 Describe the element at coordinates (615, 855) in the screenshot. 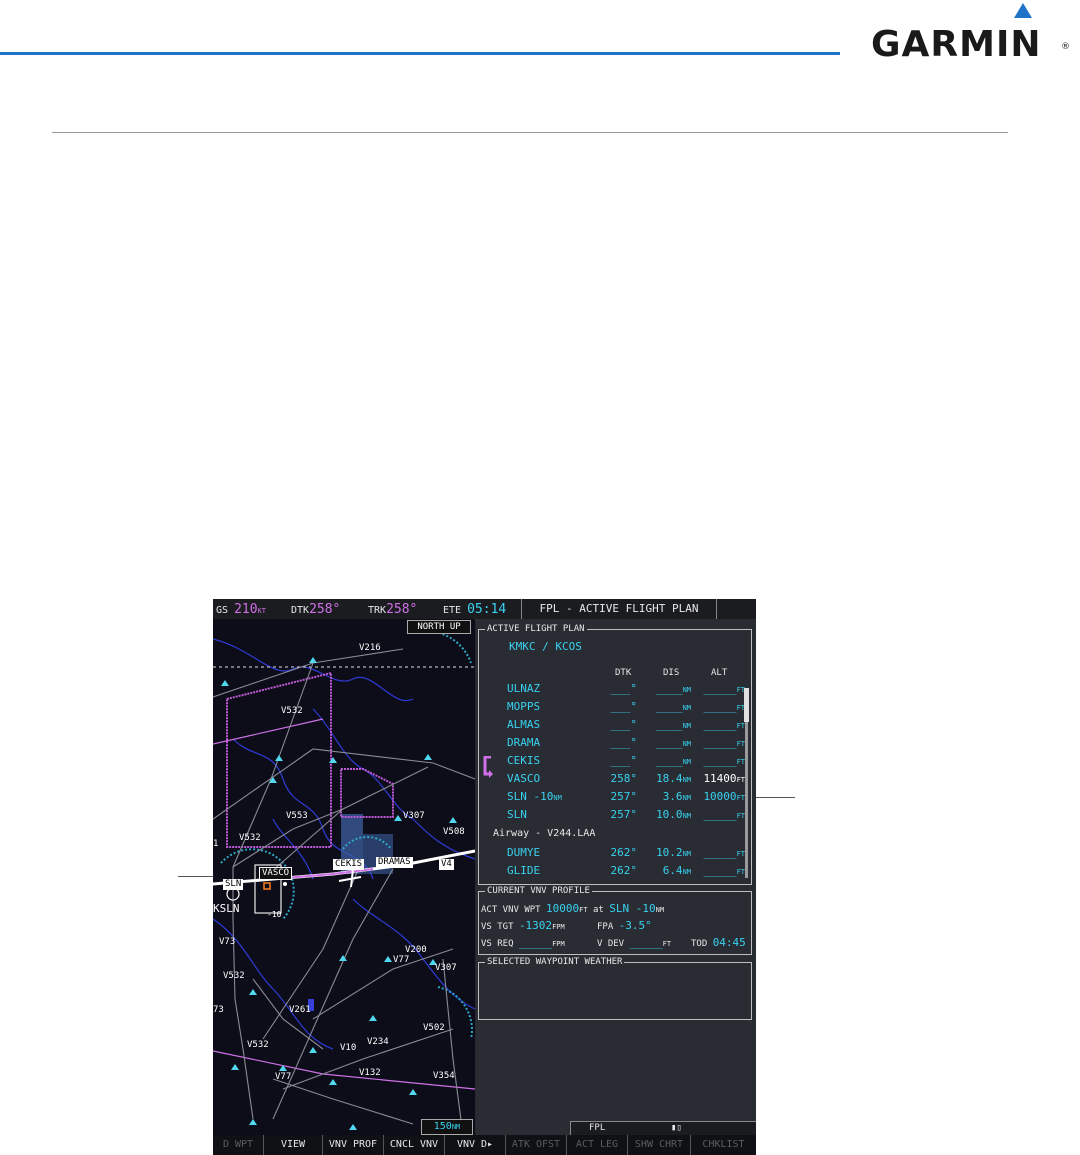

I see `flight-plan-row: DUMYE 262° 10.2NM _____FT` at that location.